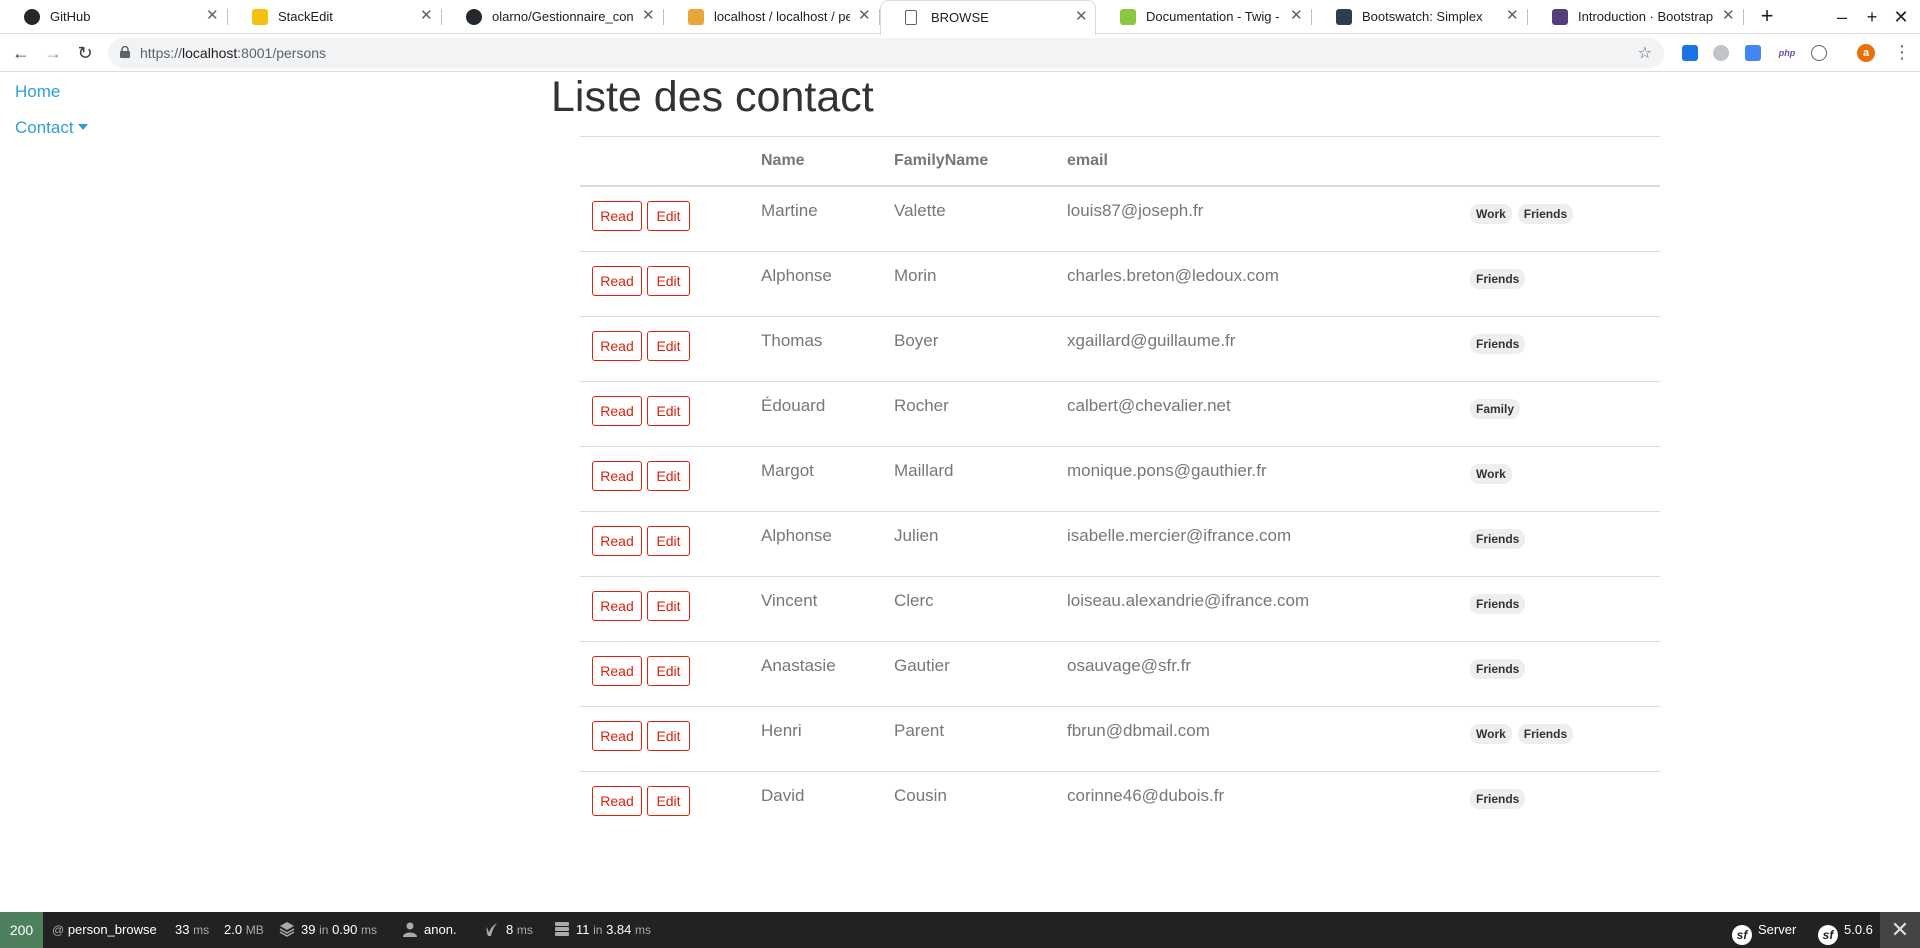  What do you see at coordinates (920, 795) in the screenshot?
I see `cell-family-name: Cousin` at bounding box center [920, 795].